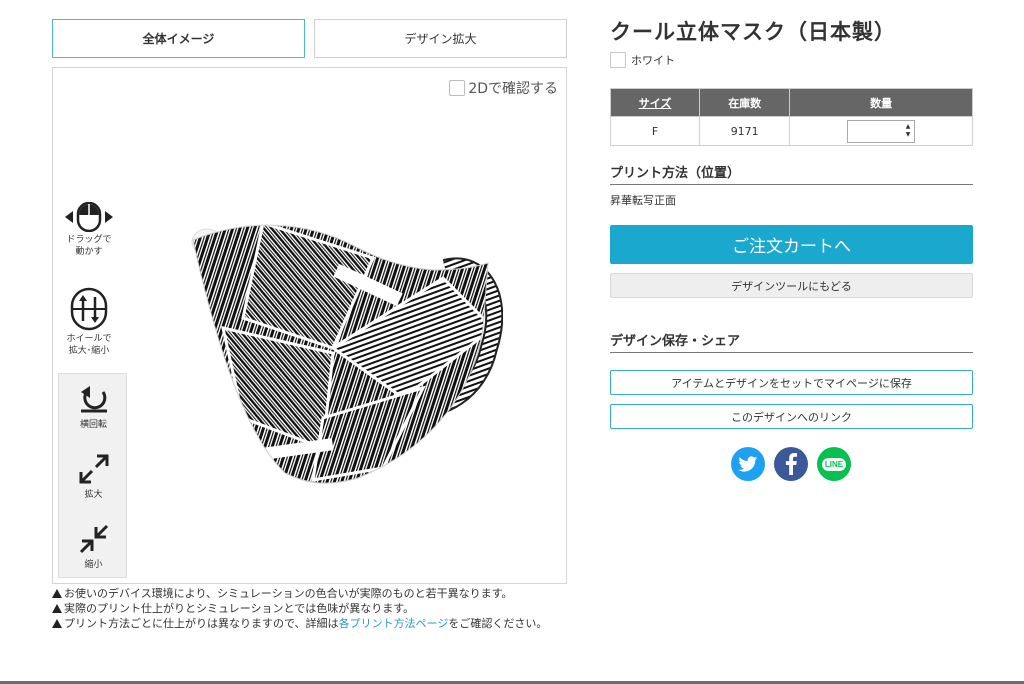 Image resolution: width=1024 pixels, height=684 pixels. What do you see at coordinates (93, 469) in the screenshot?
I see `expand-icon` at bounding box center [93, 469].